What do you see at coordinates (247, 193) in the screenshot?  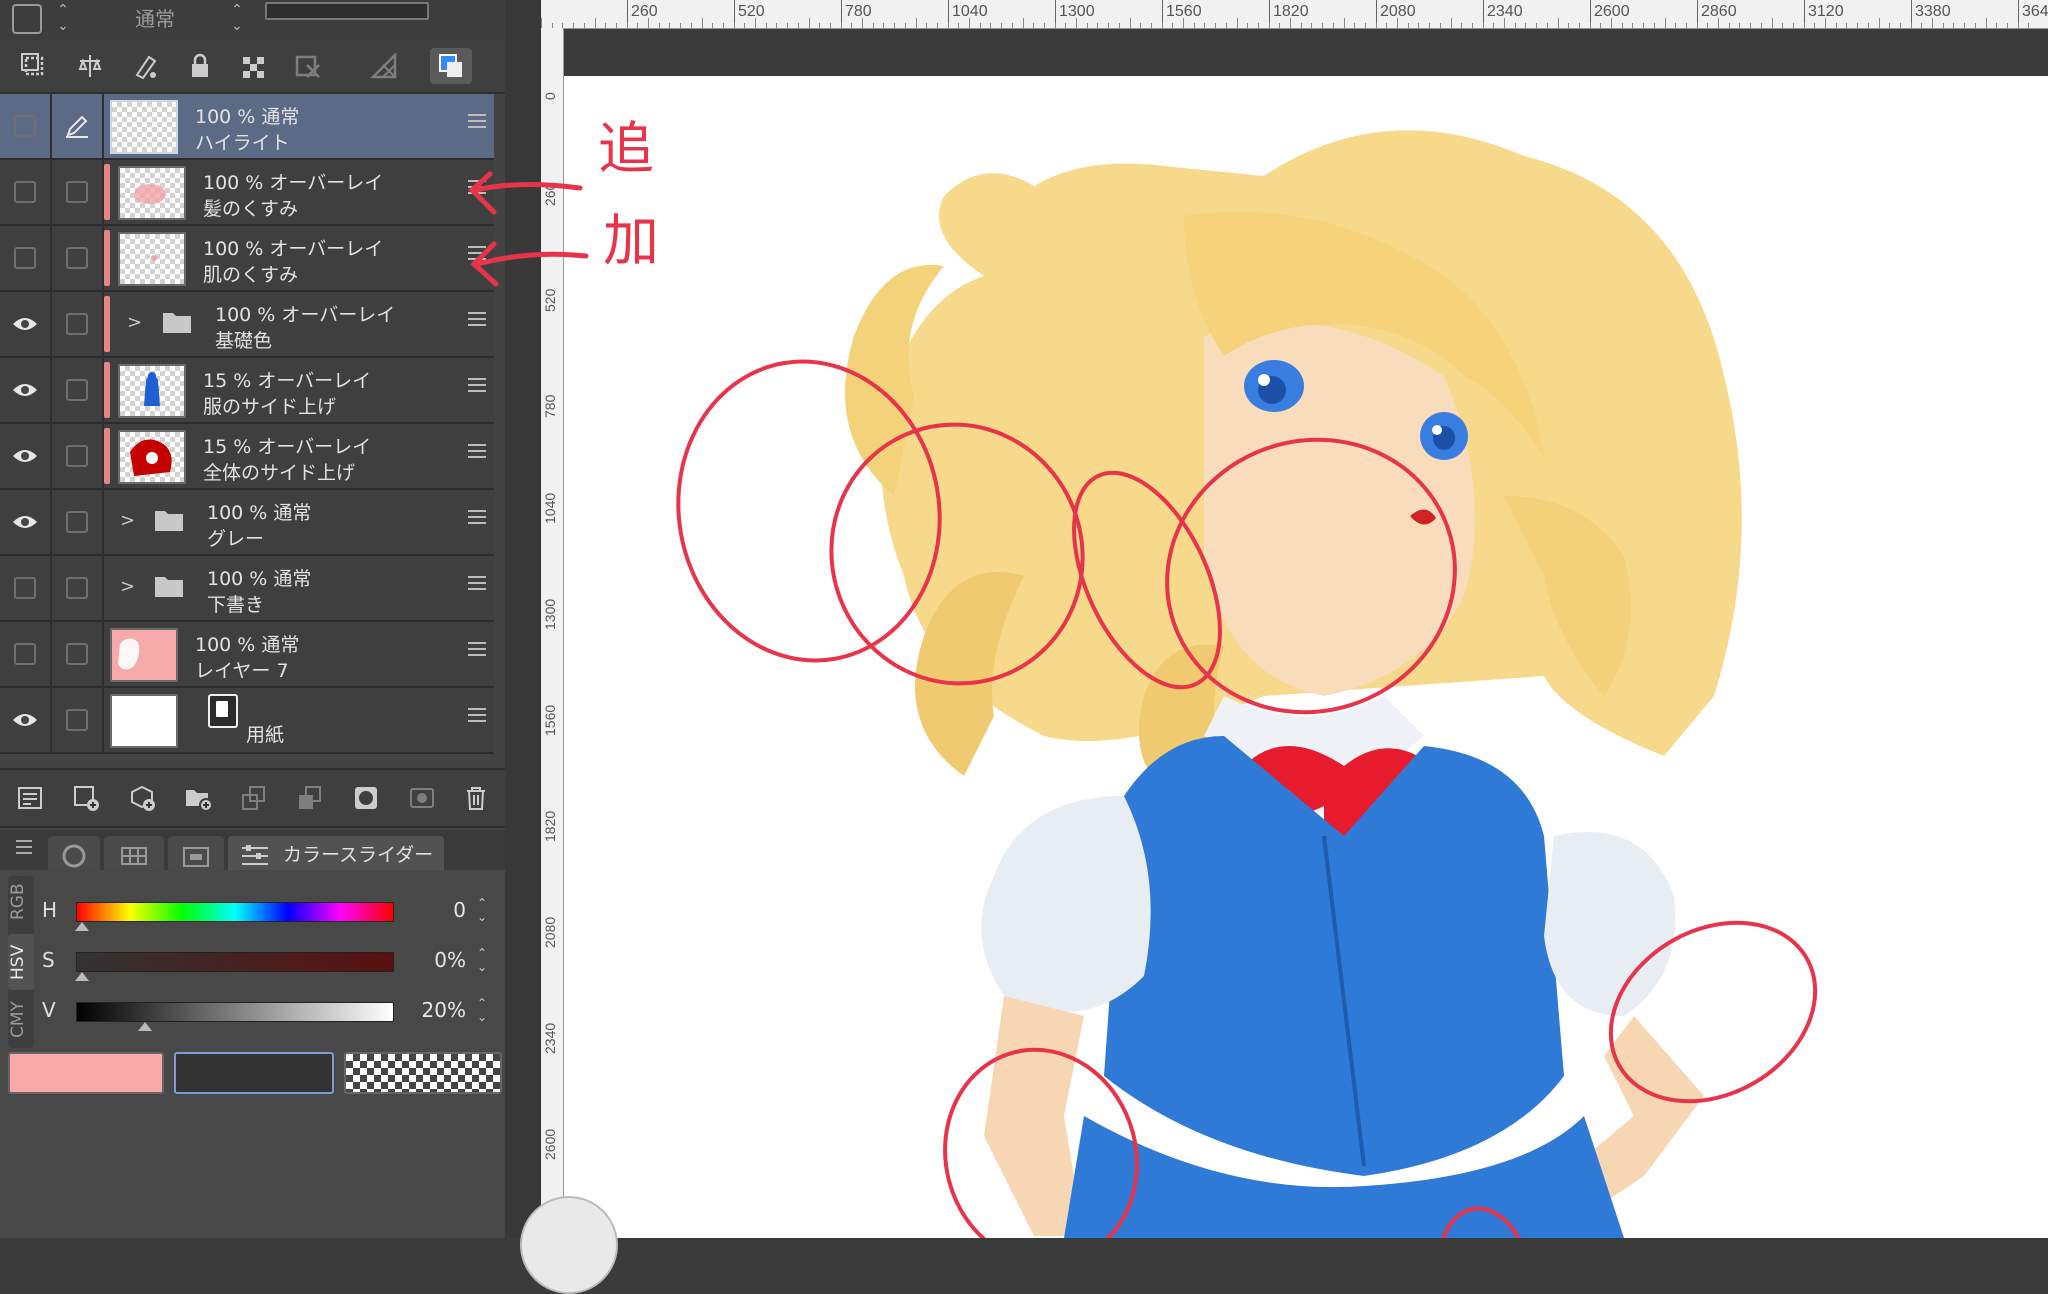 I see `layer-row: 100 % オーバーレイ 髪のくすみ` at bounding box center [247, 193].